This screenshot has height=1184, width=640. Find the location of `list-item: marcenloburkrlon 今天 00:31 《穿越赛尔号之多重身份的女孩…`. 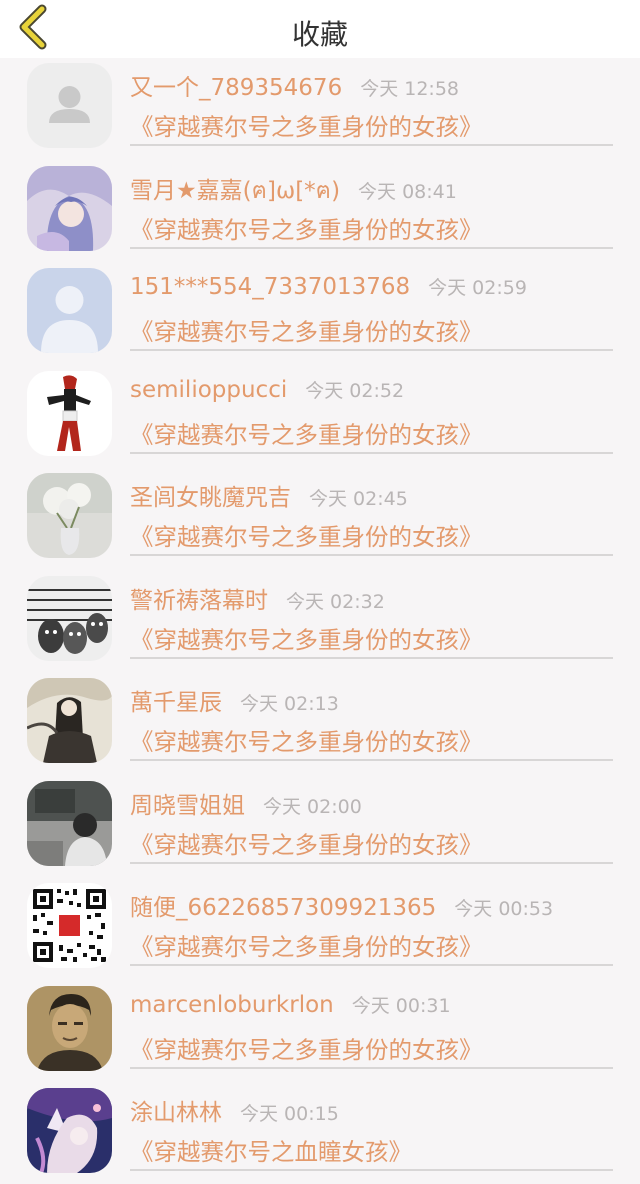

list-item: marcenloburkrlon 今天 00:31 《穿越赛尔号之多重身份的女孩… is located at coordinates (320, 1032).